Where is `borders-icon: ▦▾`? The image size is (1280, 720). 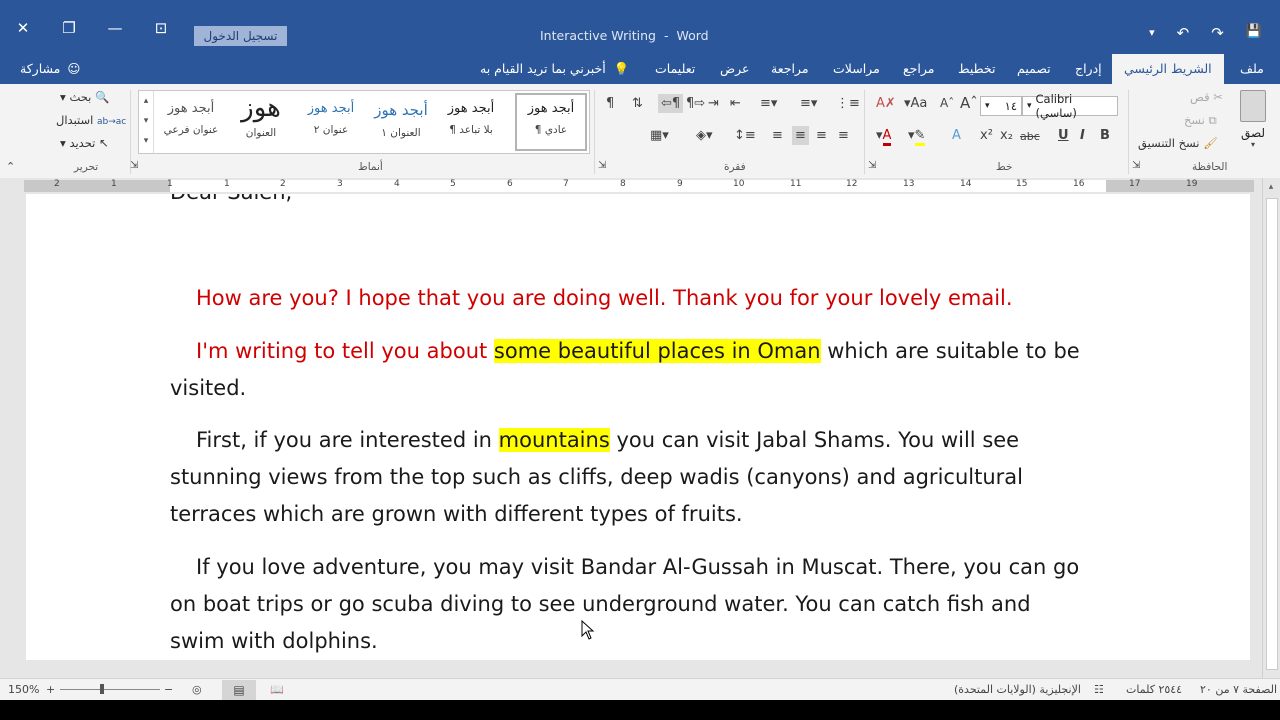 borders-icon: ▦▾ is located at coordinates (659, 135).